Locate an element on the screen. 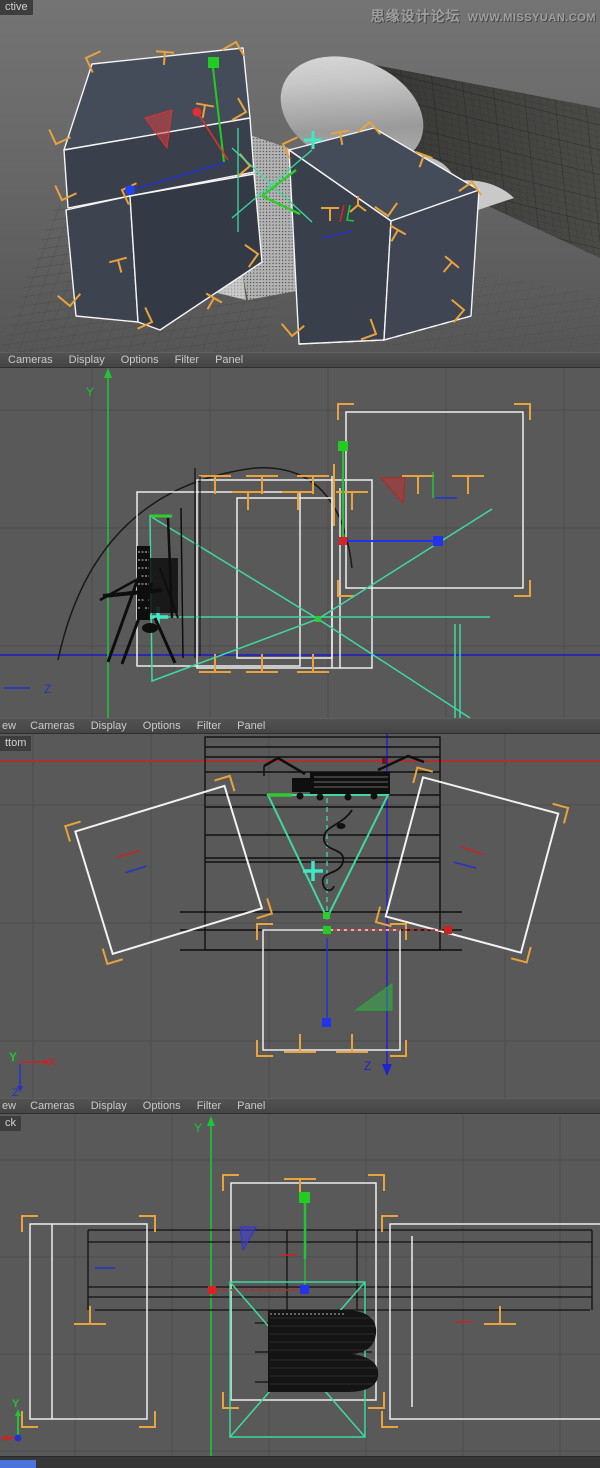 This screenshot has height=1468, width=600. svg-text: X is located at coordinates (52, 1062).